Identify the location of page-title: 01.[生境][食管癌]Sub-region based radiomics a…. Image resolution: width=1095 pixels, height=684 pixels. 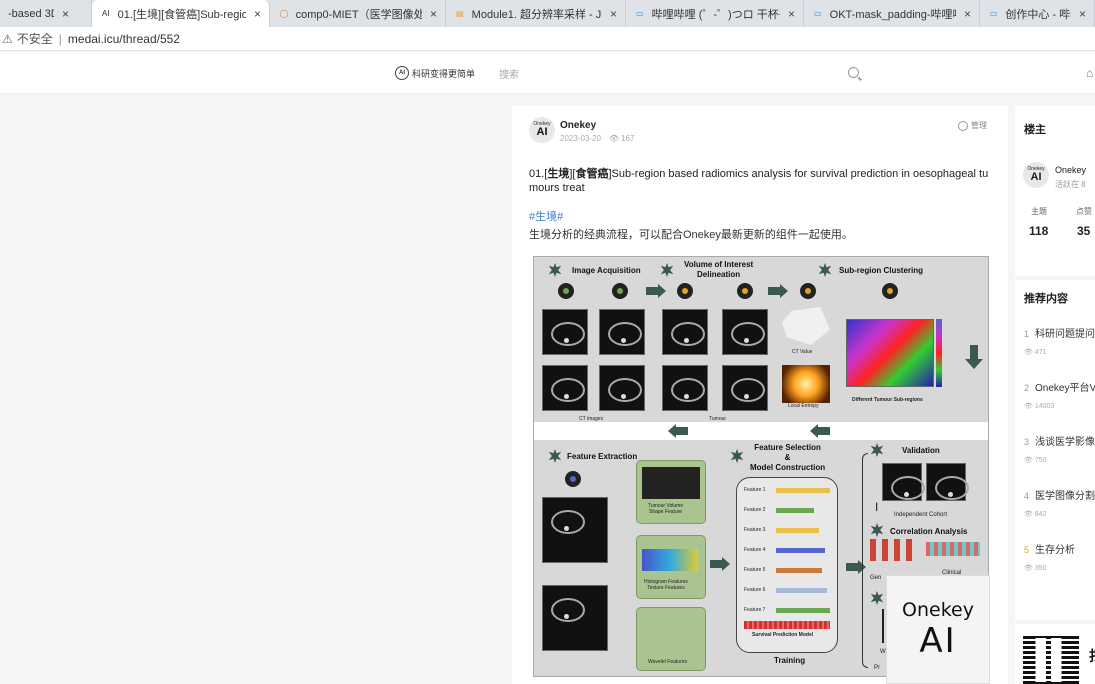
(760, 181).